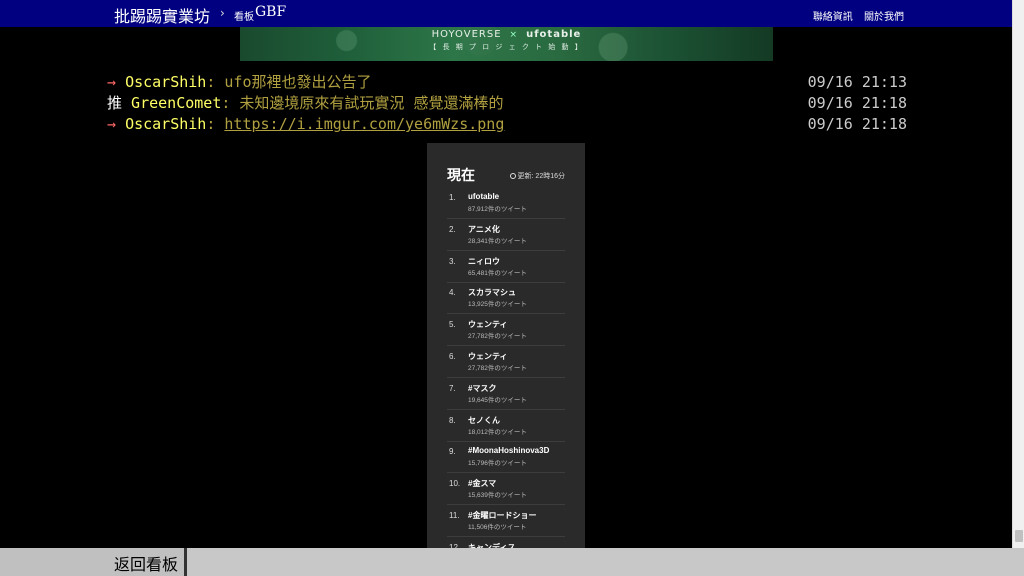  Describe the element at coordinates (506, 521) in the screenshot. I see `trend-item: 11. #金曜ロードショー 11,506件のツイート` at that location.